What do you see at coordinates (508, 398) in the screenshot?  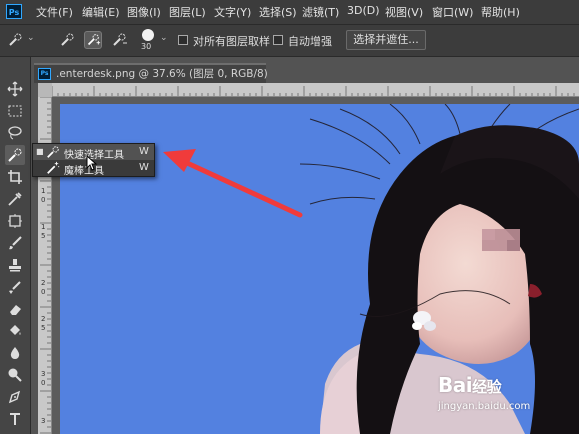 I see `baidu-watermark: Bai经验 jingyan.baidu.com` at bounding box center [508, 398].